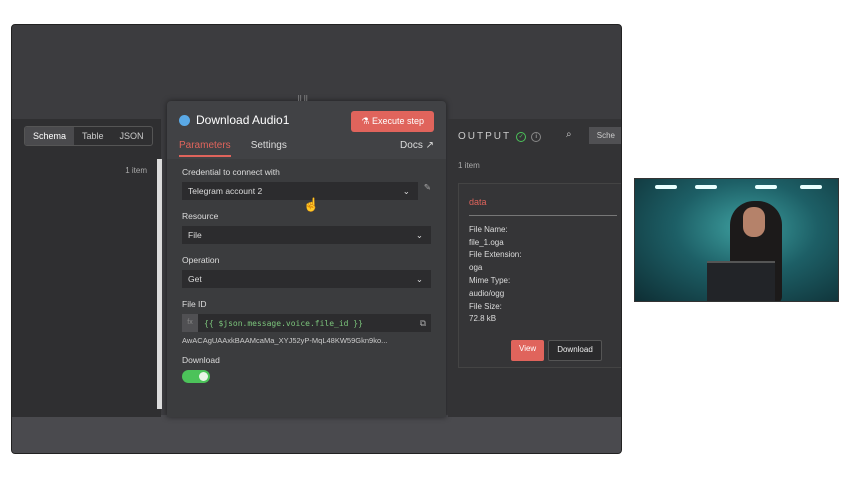 The width and height of the screenshot is (854, 480). I want to click on node-title: Download Audio1, so click(234, 120).